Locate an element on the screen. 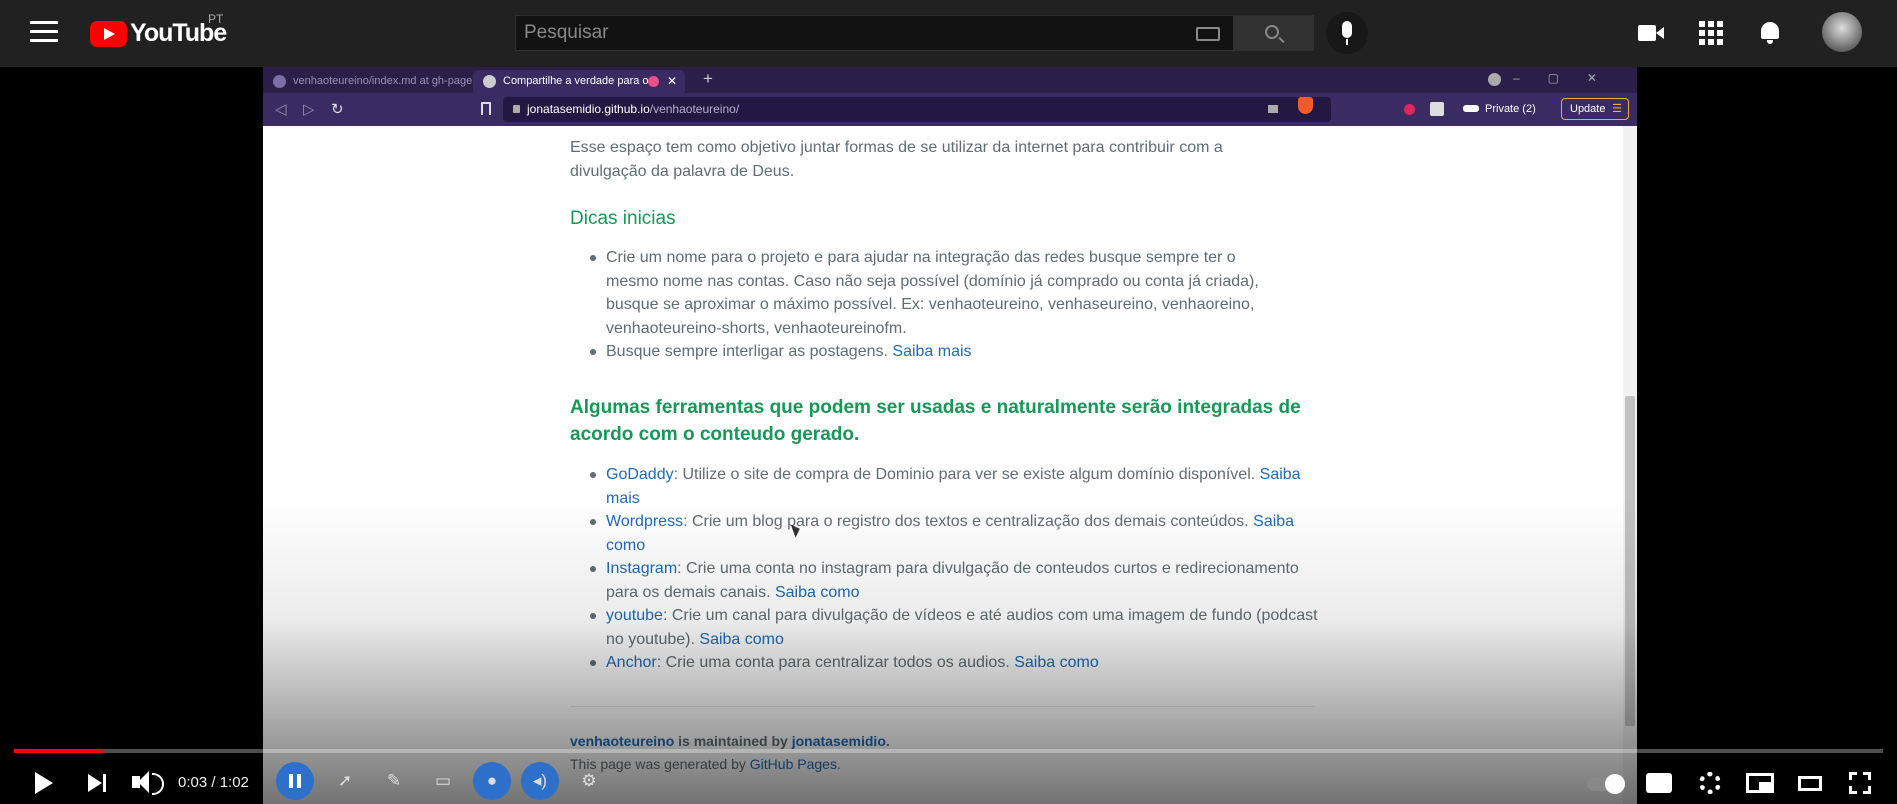  wordpress-link: Wordpress is located at coordinates (644, 521).